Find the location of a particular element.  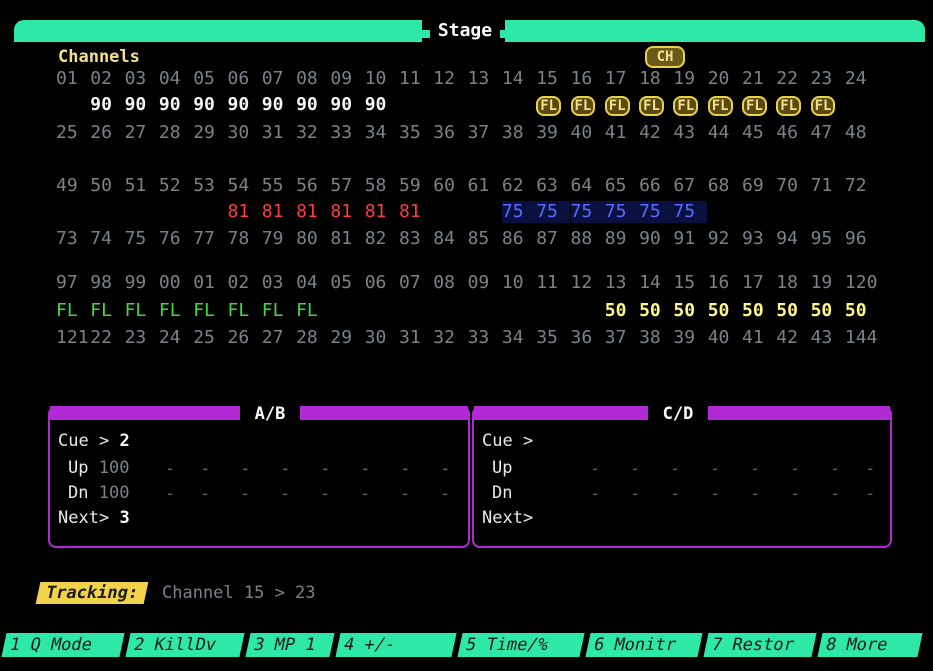

channel-number: 46 is located at coordinates (793, 133).